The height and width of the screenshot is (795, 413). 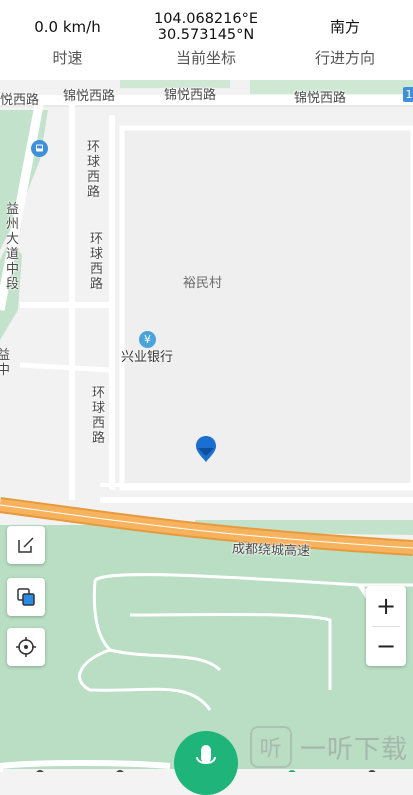 What do you see at coordinates (205, 58) in the screenshot?
I see `coordinate-label: 当前坐标` at bounding box center [205, 58].